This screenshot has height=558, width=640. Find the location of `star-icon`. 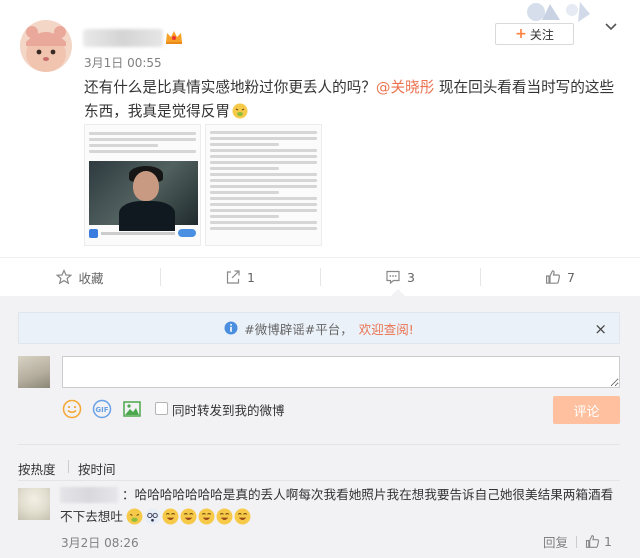

star-icon is located at coordinates (64, 277).